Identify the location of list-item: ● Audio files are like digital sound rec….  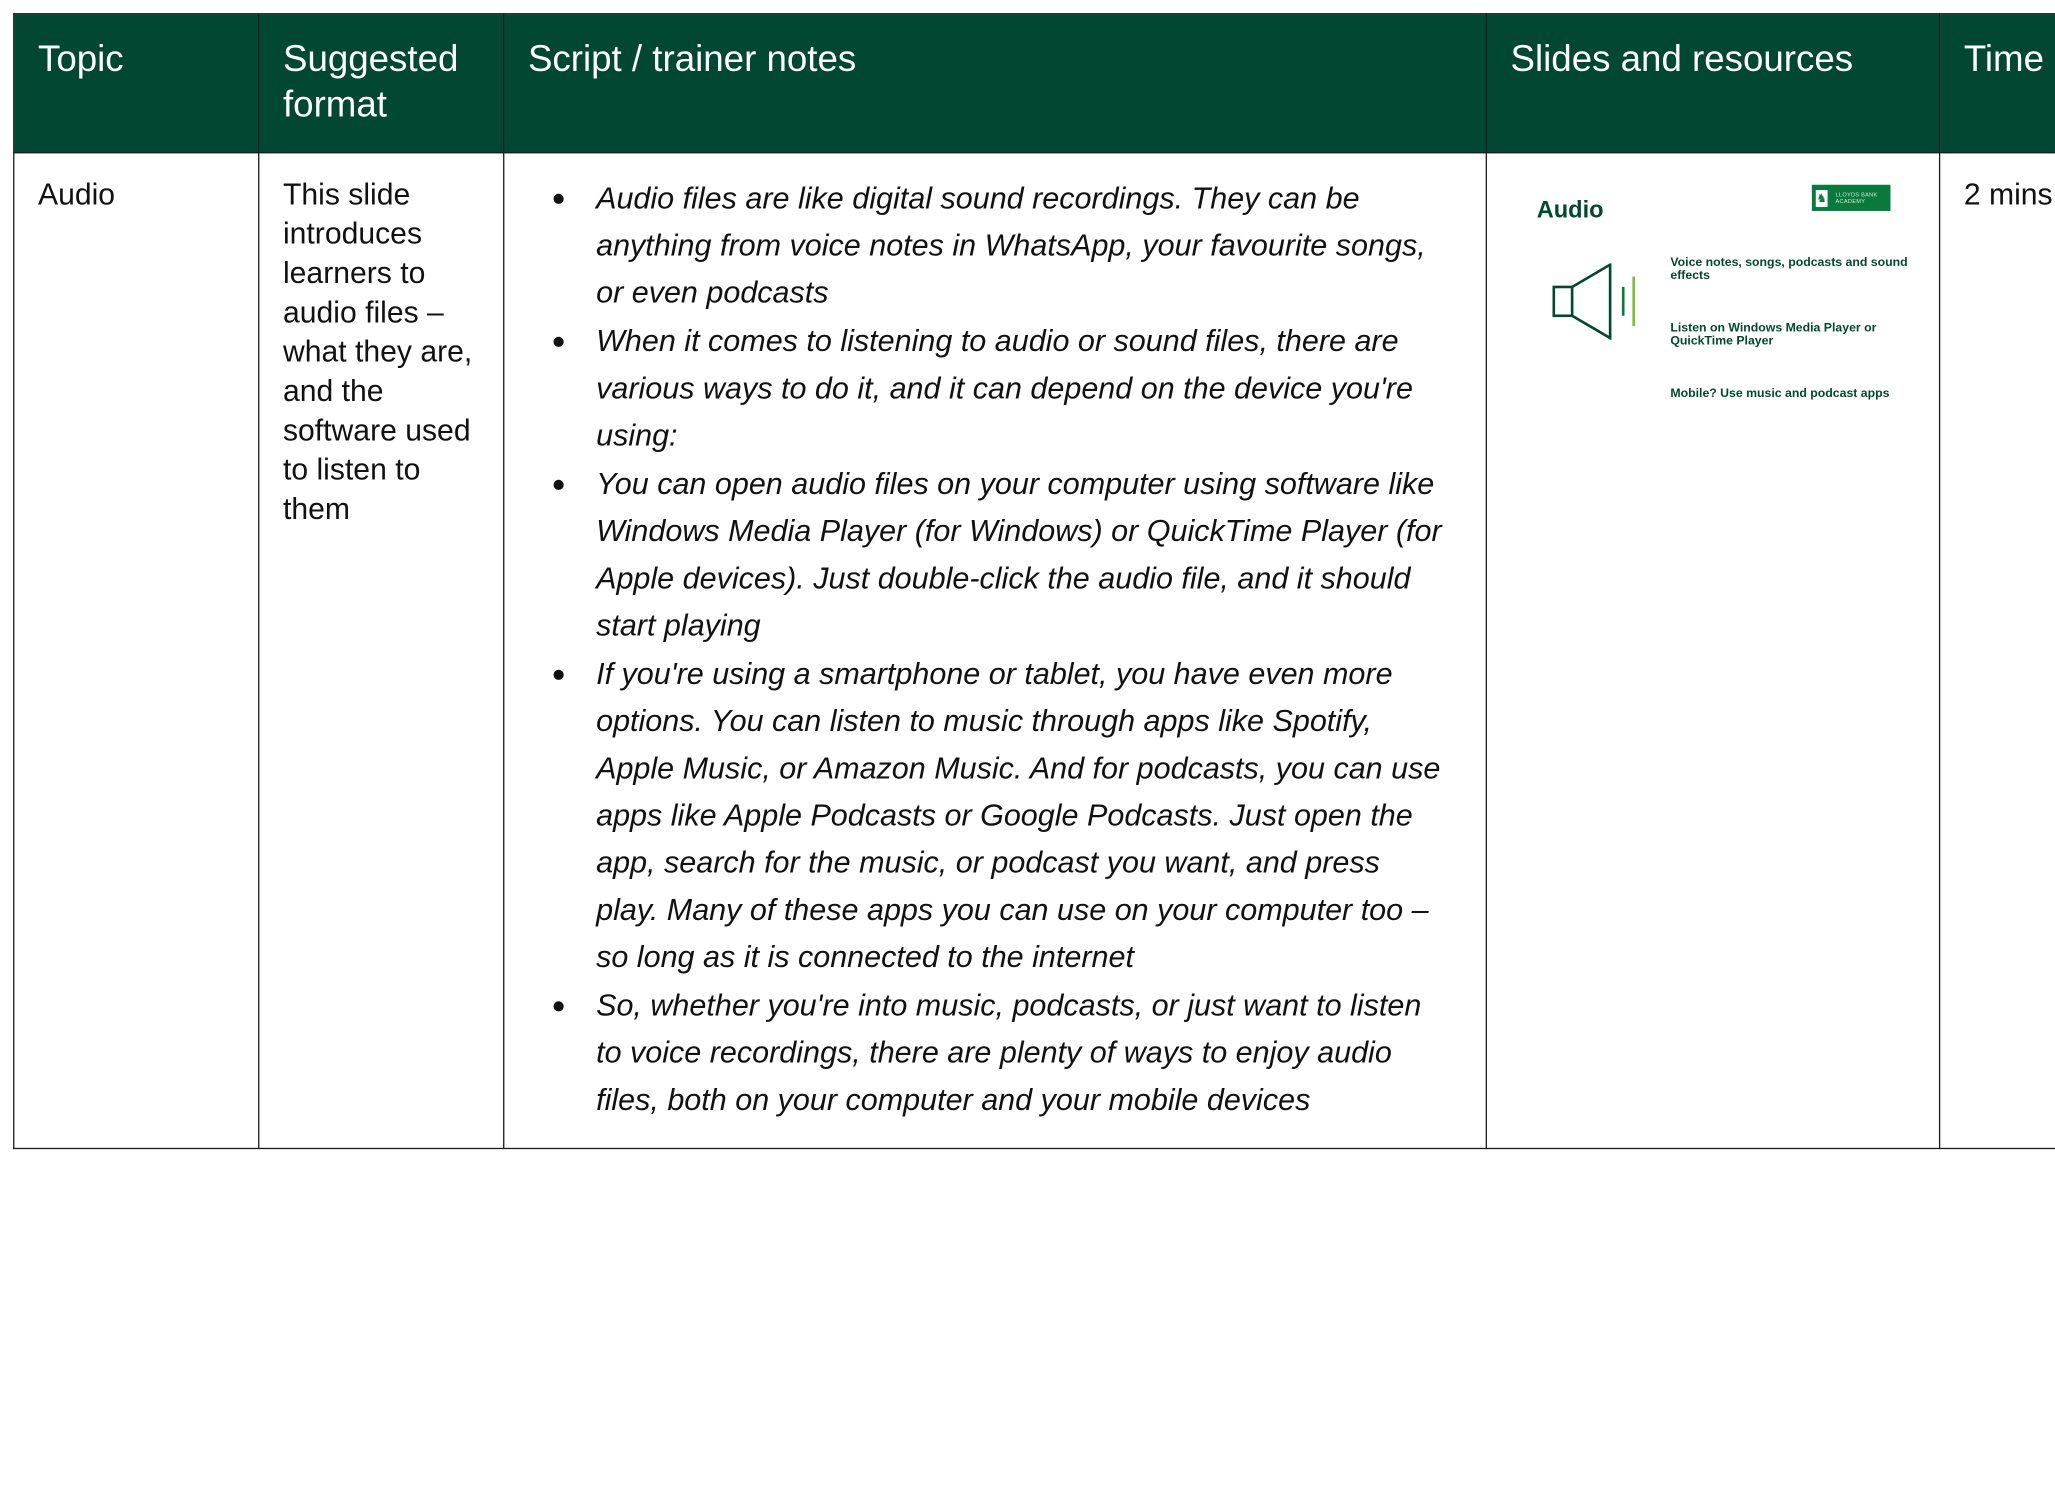
(999, 245).